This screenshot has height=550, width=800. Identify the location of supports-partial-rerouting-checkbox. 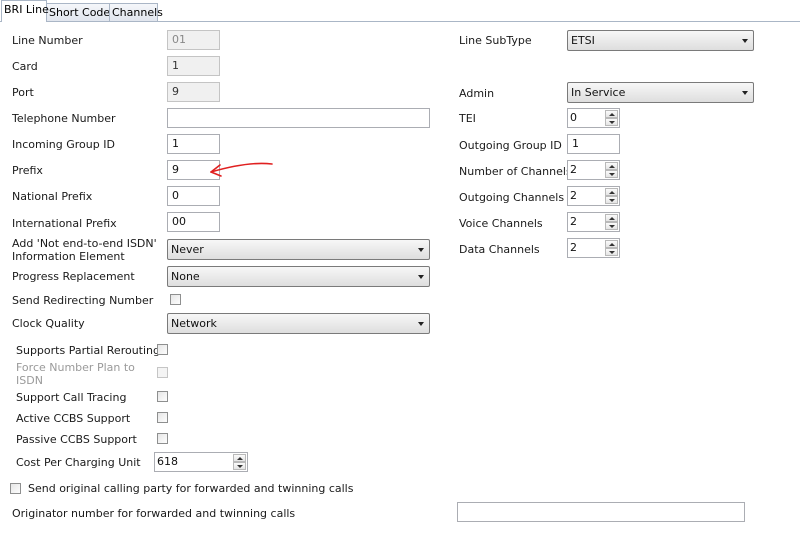
(162, 349).